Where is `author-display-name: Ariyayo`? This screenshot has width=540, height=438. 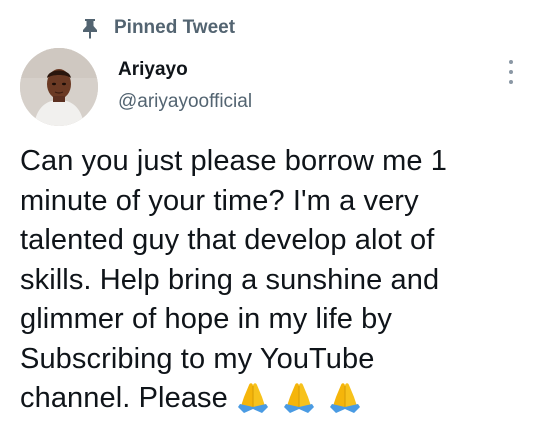
author-display-name: Ariyayo is located at coordinates (185, 70).